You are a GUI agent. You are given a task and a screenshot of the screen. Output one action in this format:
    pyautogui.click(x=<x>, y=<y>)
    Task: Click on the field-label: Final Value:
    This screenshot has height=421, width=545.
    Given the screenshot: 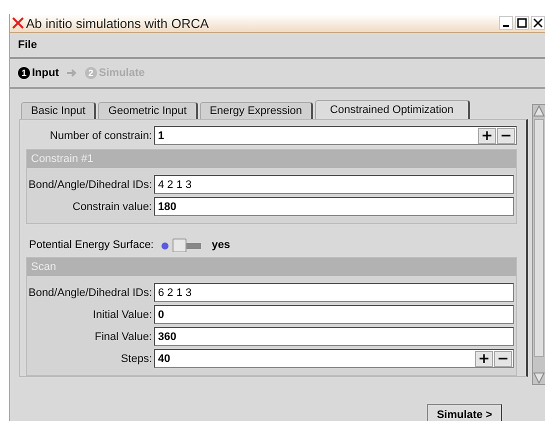 What is the action you would take?
    pyautogui.click(x=123, y=336)
    